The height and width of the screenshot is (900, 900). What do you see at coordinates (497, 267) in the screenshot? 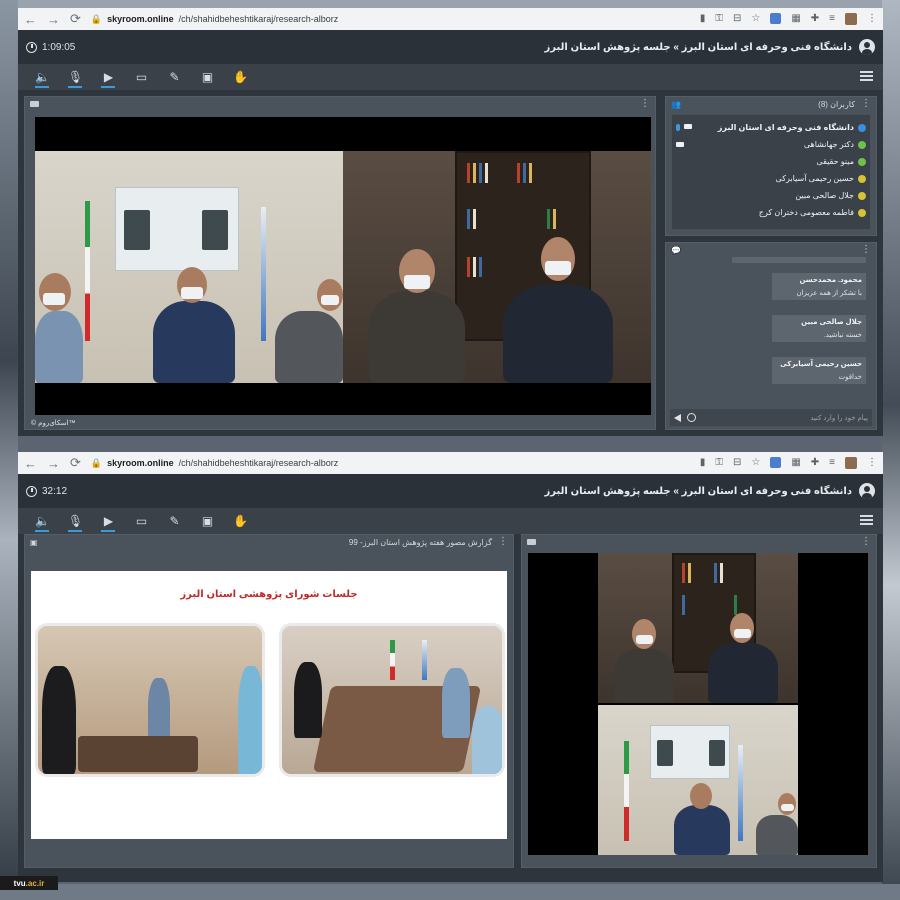
I see `video-scene-office` at bounding box center [497, 267].